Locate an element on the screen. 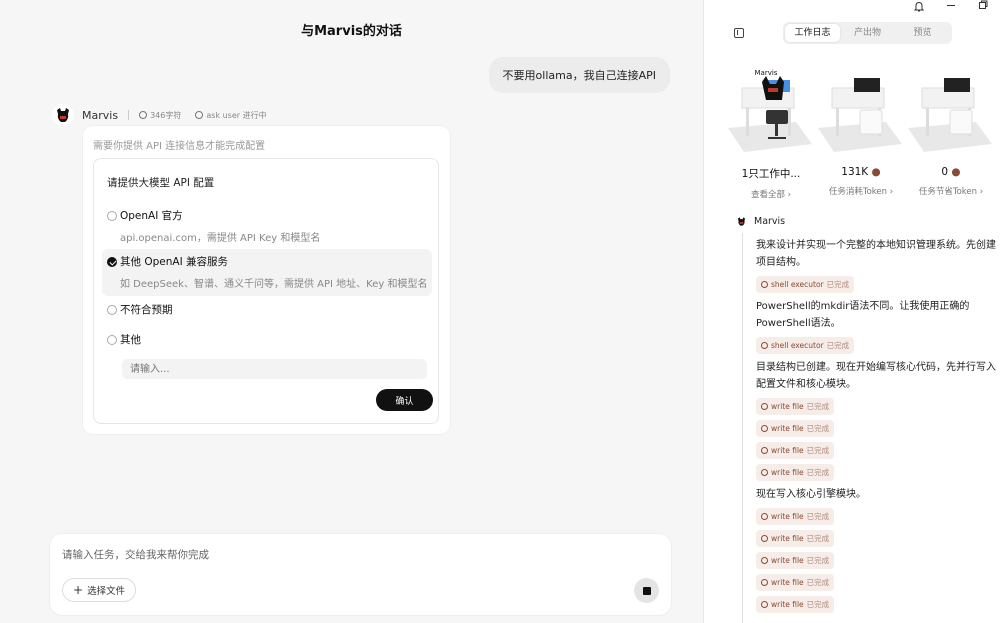 The height and width of the screenshot is (623, 1000). char-count: 346字符 is located at coordinates (160, 115).